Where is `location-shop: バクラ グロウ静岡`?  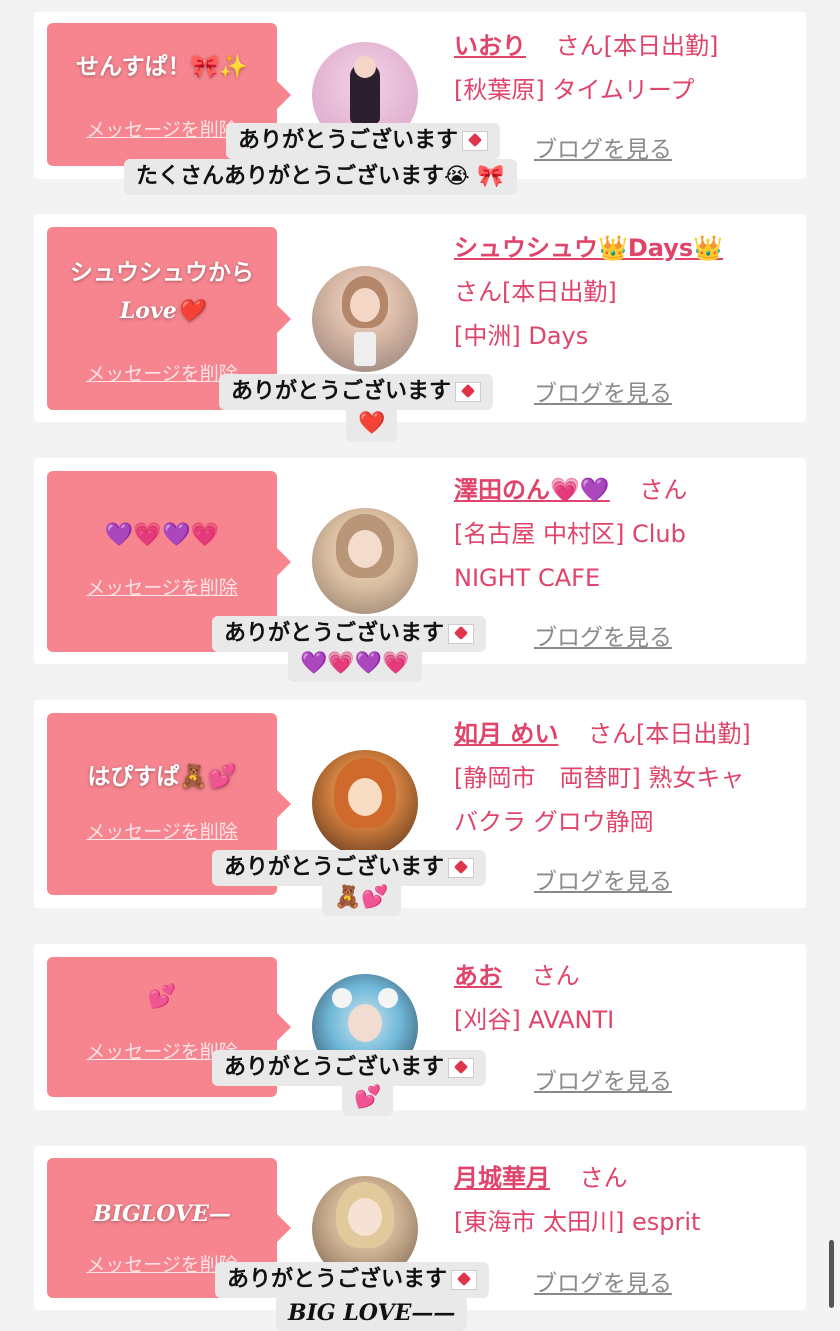
location-shop: バクラ グロウ静岡 is located at coordinates (554, 822).